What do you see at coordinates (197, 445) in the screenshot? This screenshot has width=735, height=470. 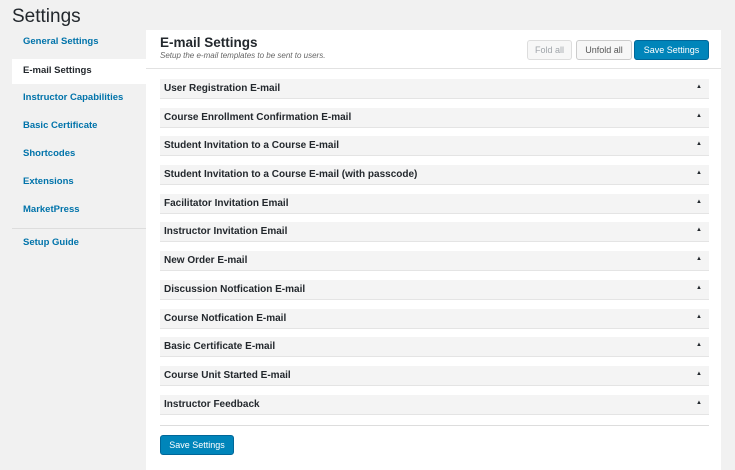 I see `save-settings-button-bottom: Save Settings` at bounding box center [197, 445].